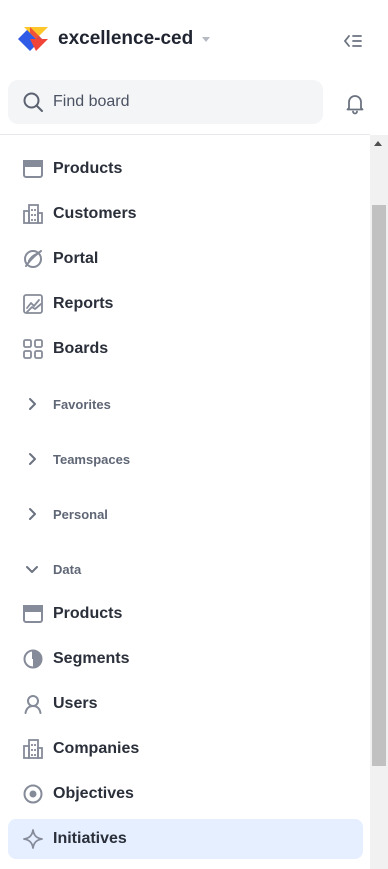 The image size is (388, 869). What do you see at coordinates (33, 704) in the screenshot?
I see `user-icon` at bounding box center [33, 704].